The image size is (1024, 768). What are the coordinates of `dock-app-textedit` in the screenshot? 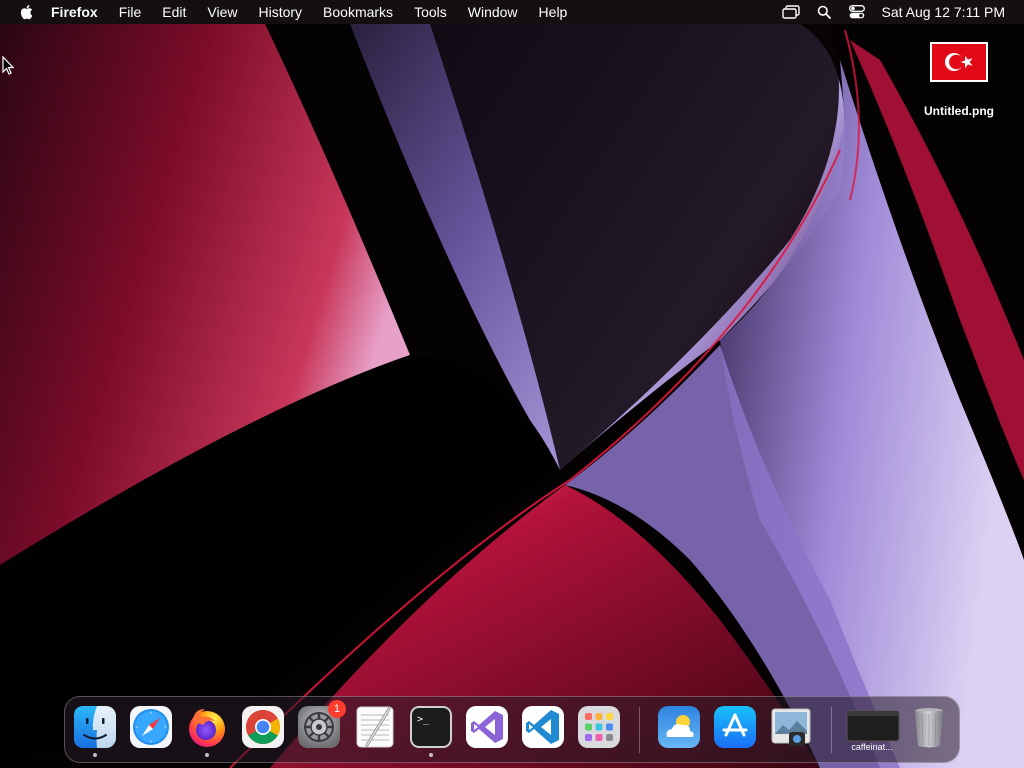 It's located at (375, 727).